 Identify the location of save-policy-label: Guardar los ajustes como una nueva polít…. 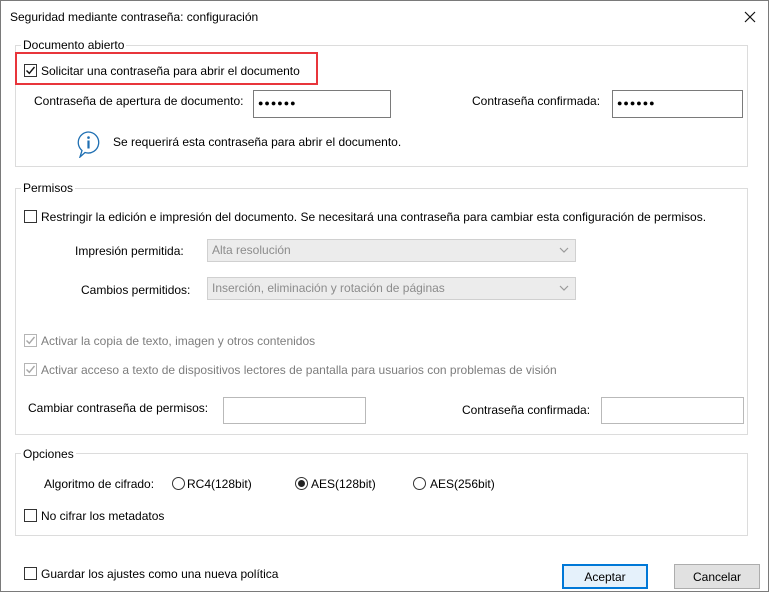
(160, 574).